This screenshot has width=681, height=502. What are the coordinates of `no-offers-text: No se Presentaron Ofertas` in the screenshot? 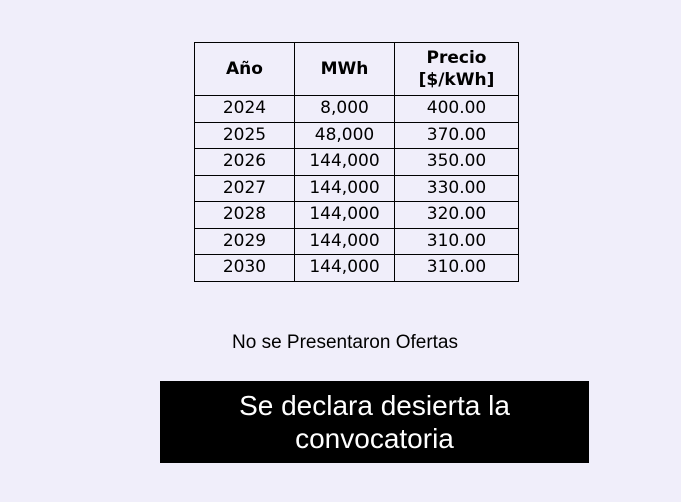 It's located at (345, 342).